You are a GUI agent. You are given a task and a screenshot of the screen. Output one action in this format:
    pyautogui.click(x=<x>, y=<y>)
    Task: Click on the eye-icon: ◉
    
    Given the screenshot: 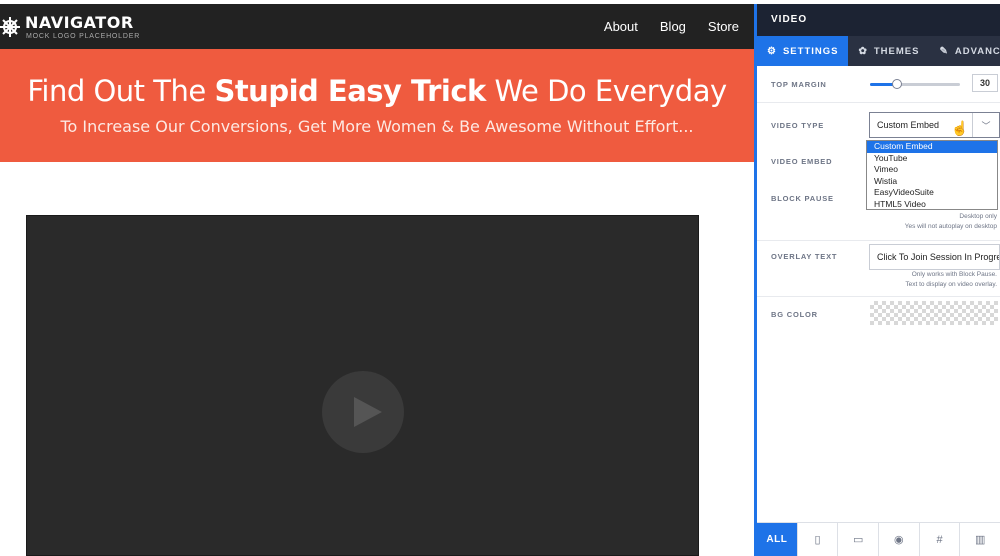 What is the action you would take?
    pyautogui.click(x=899, y=539)
    